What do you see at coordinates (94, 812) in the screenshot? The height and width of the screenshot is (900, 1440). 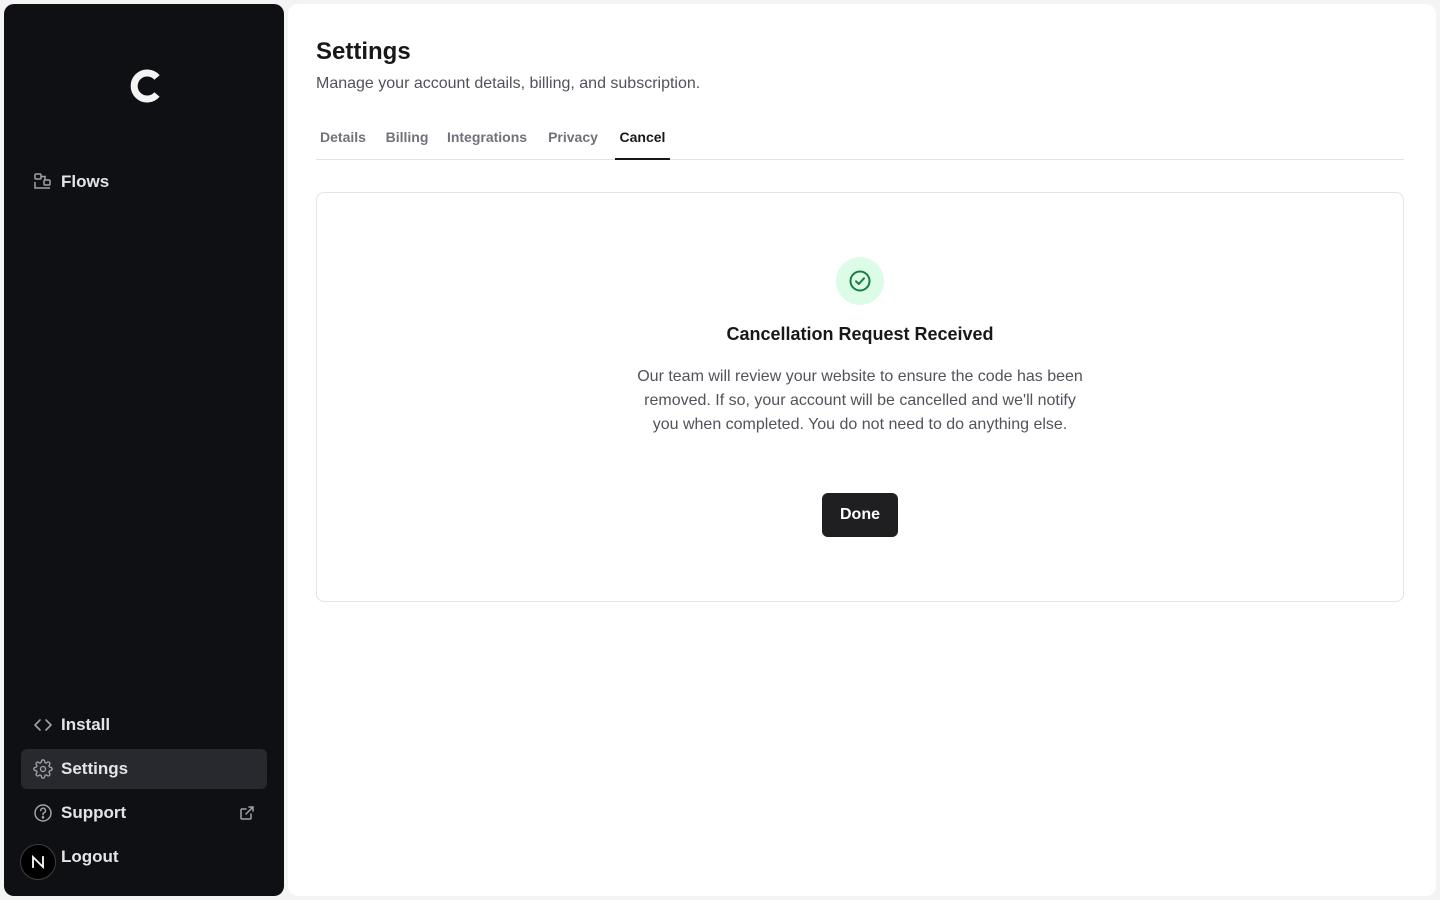 I see `sidebar-item-label: Support` at bounding box center [94, 812].